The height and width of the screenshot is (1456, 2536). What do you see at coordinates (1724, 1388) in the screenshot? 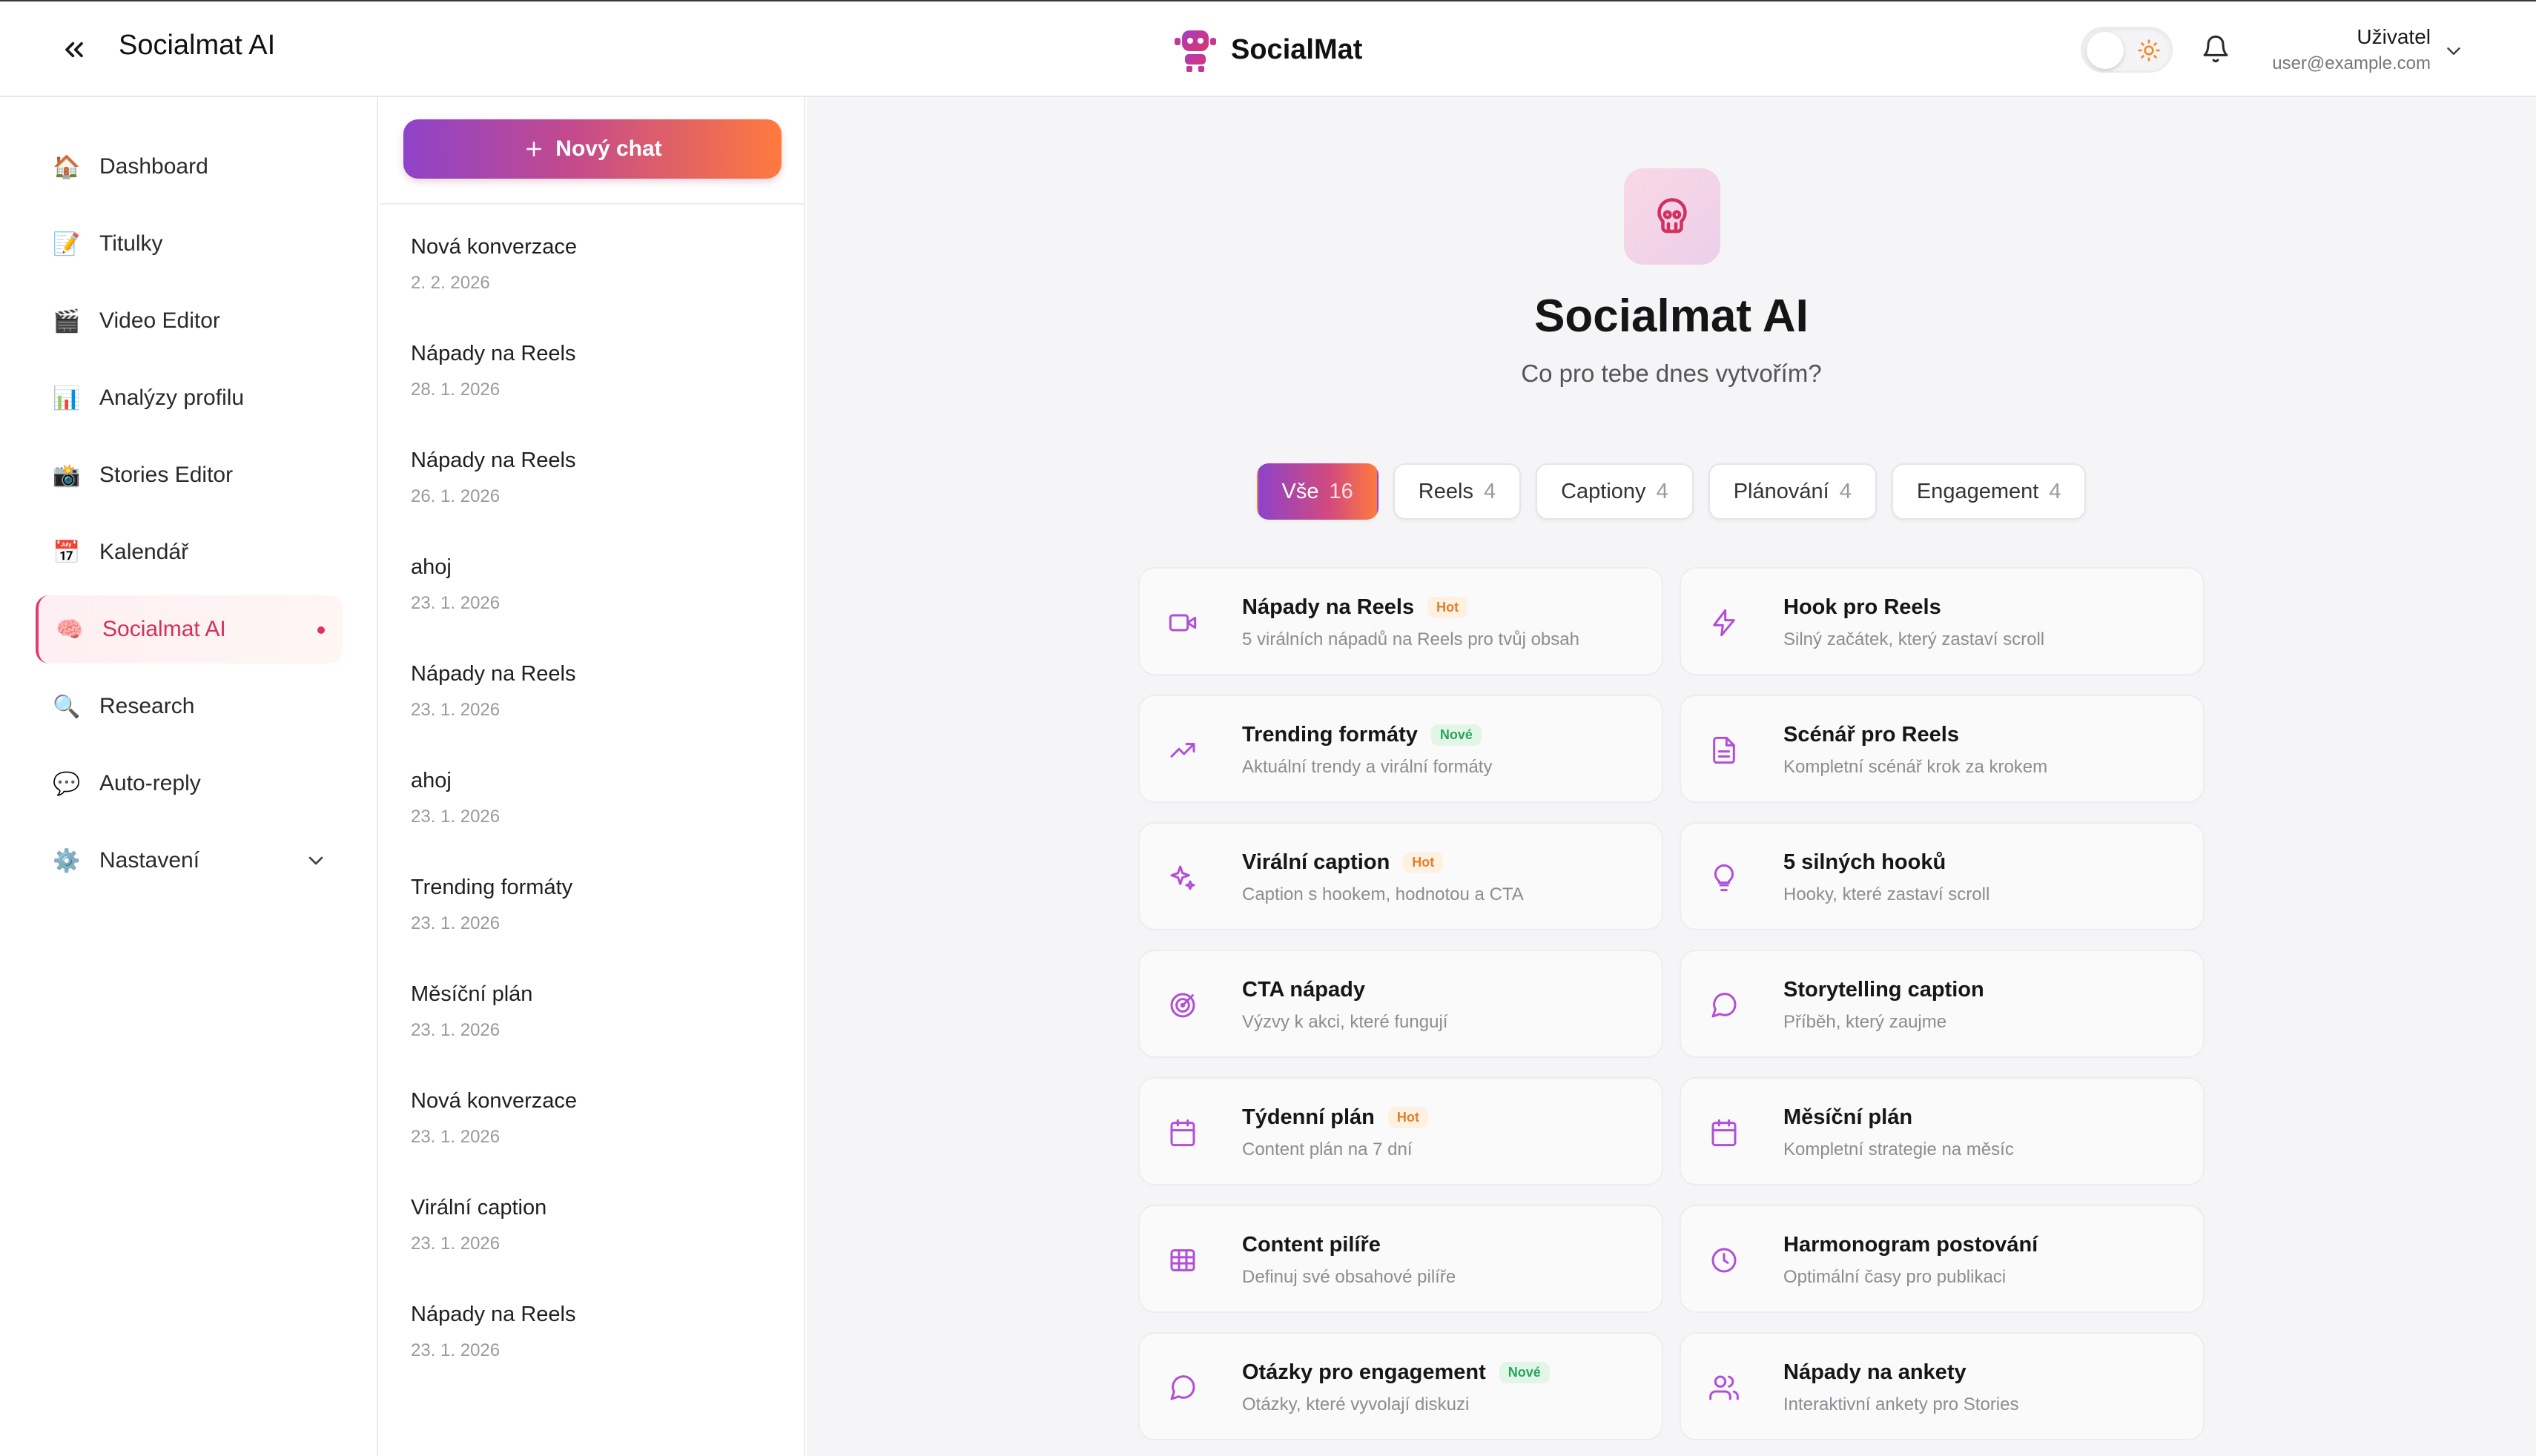
I see `users-icon` at bounding box center [1724, 1388].